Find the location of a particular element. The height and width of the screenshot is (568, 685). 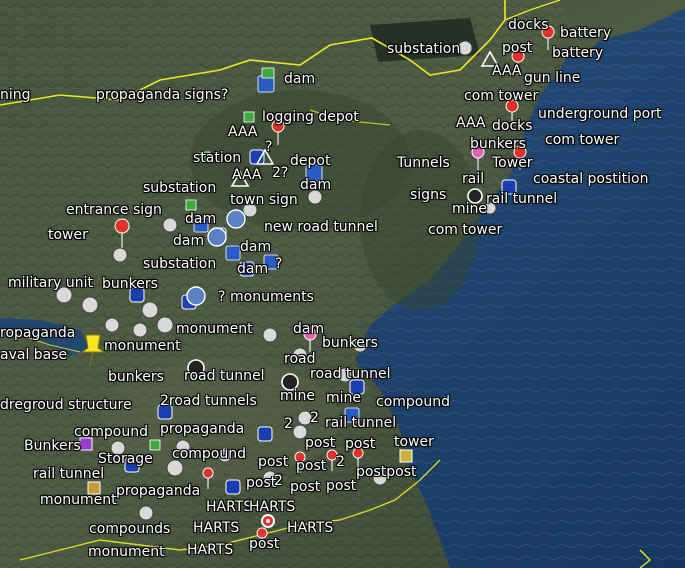

tower-icon is located at coordinates (122, 233).